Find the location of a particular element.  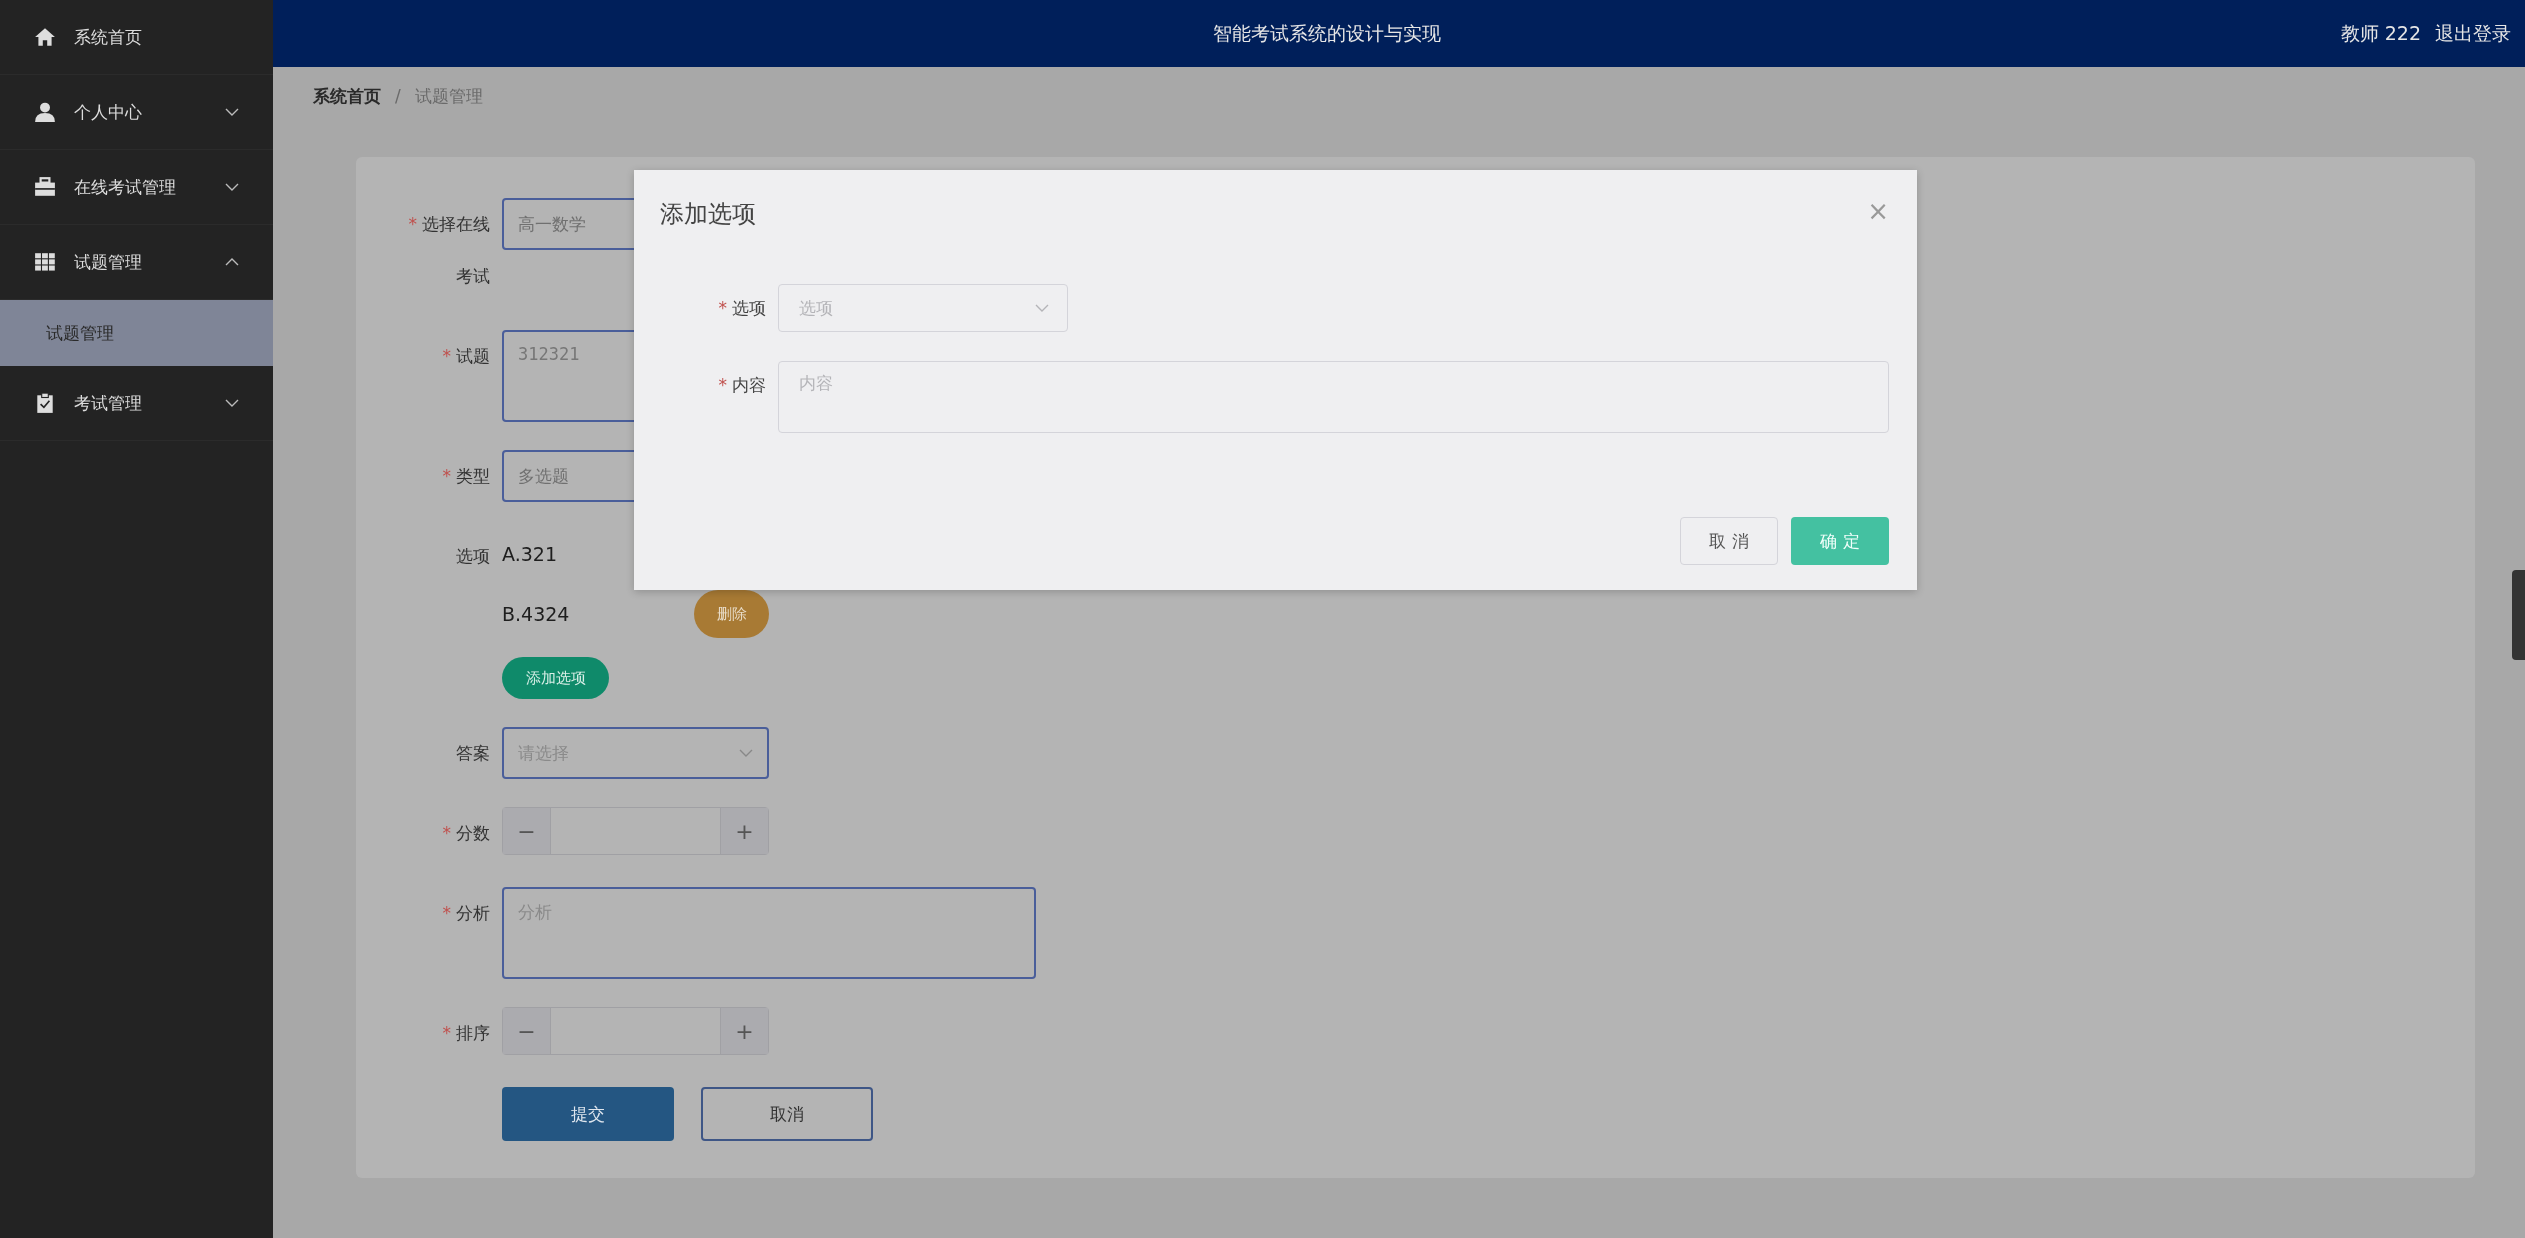

field-label: 选项 is located at coordinates (473, 556).